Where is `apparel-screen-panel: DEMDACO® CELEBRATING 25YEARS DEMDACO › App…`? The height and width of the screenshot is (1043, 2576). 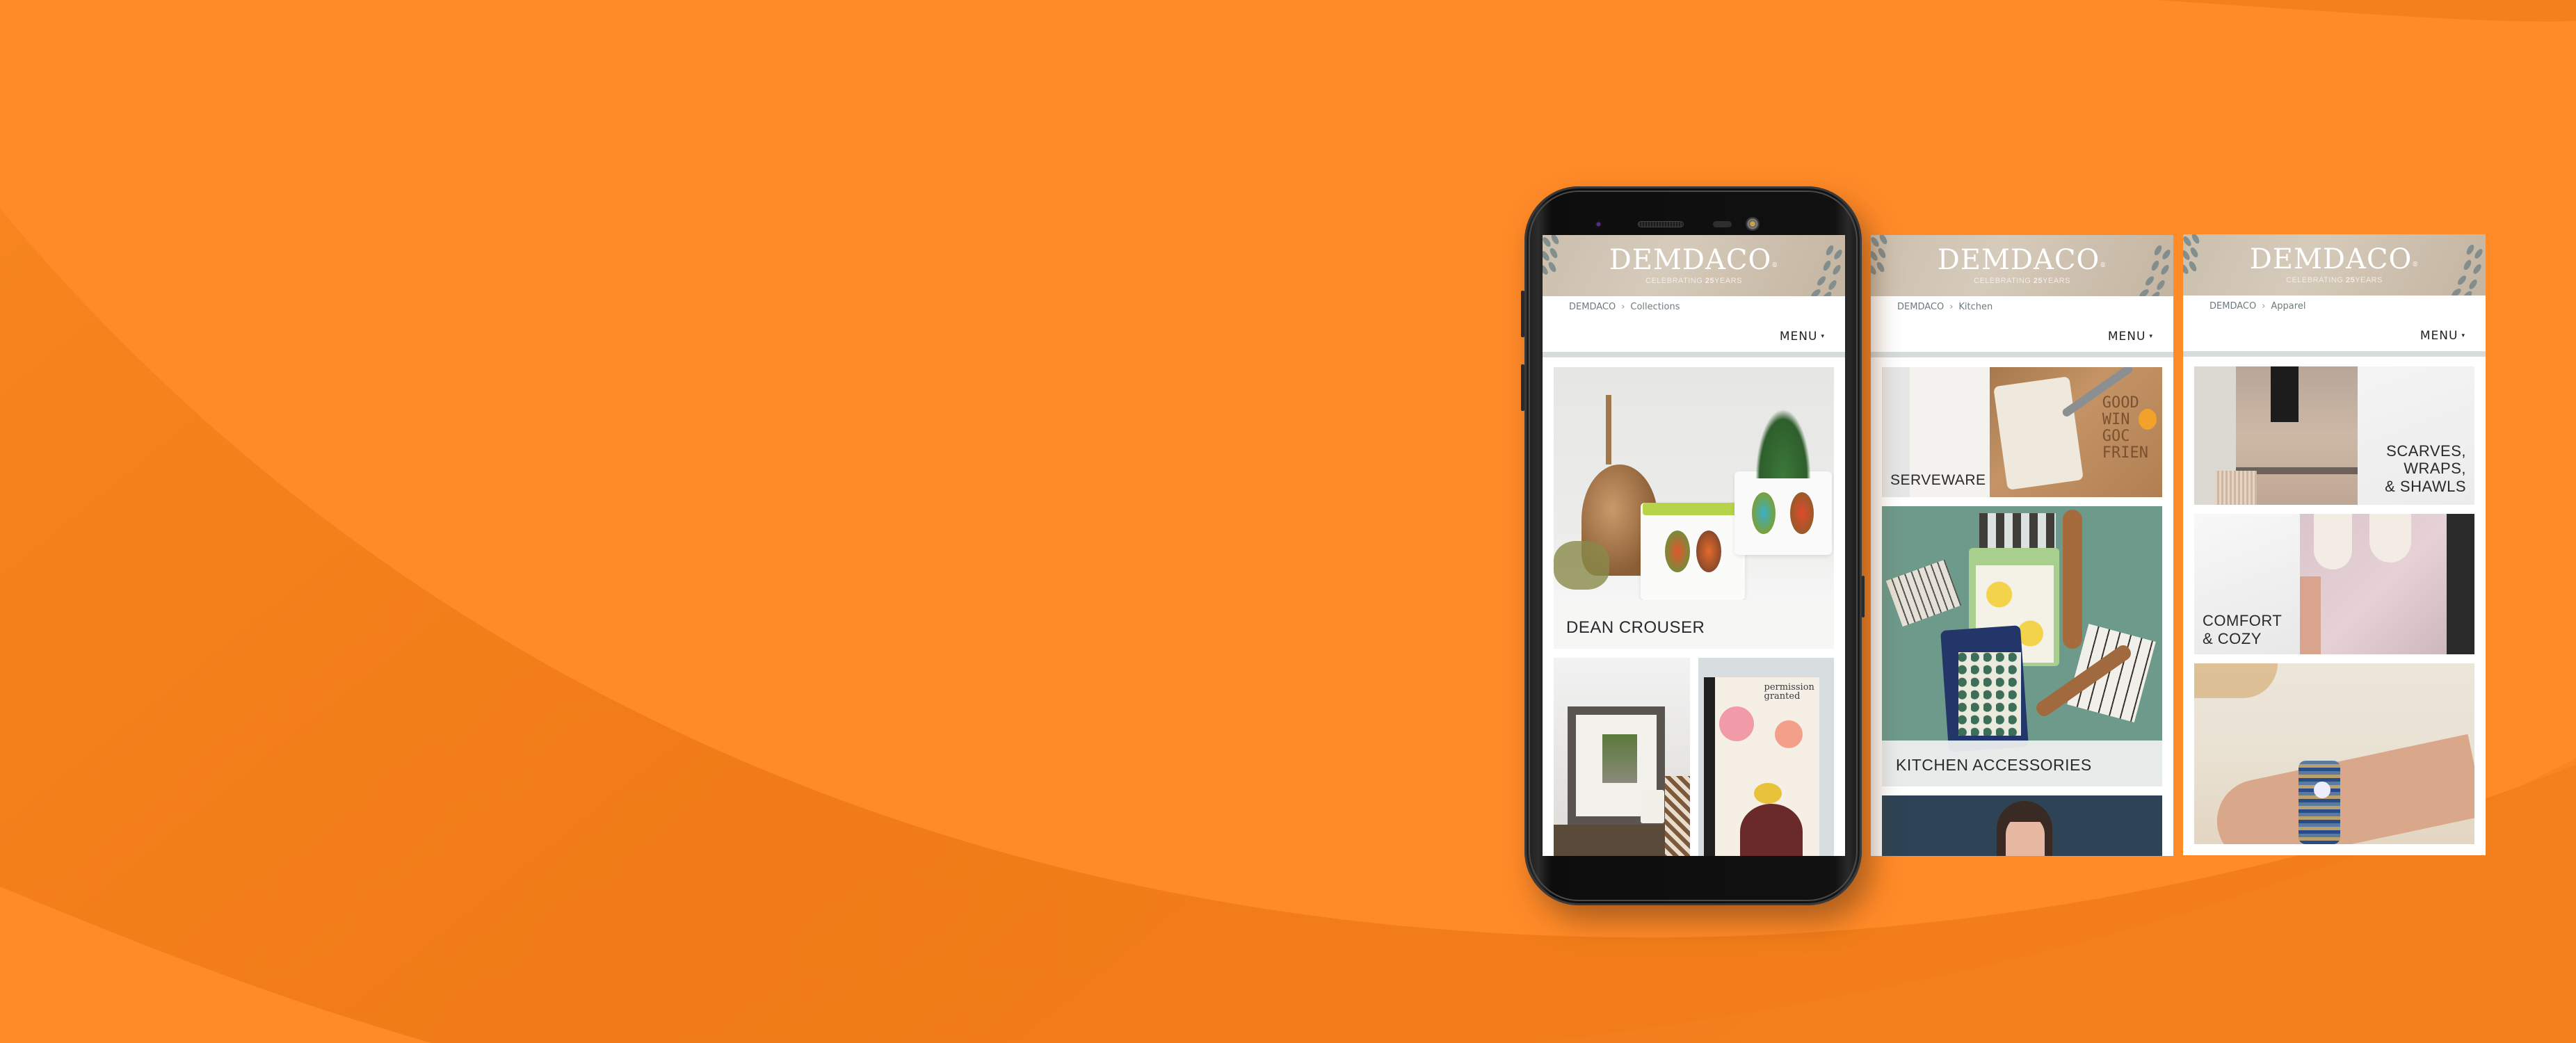 apparel-screen-panel: DEMDACO® CELEBRATING 25YEARS DEMDACO › App… is located at coordinates (2335, 544).